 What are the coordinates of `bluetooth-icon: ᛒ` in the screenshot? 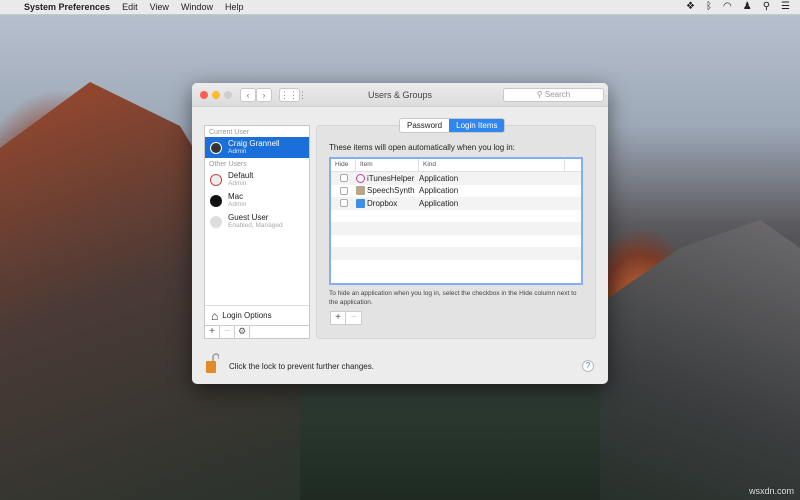 It's located at (709, 6).